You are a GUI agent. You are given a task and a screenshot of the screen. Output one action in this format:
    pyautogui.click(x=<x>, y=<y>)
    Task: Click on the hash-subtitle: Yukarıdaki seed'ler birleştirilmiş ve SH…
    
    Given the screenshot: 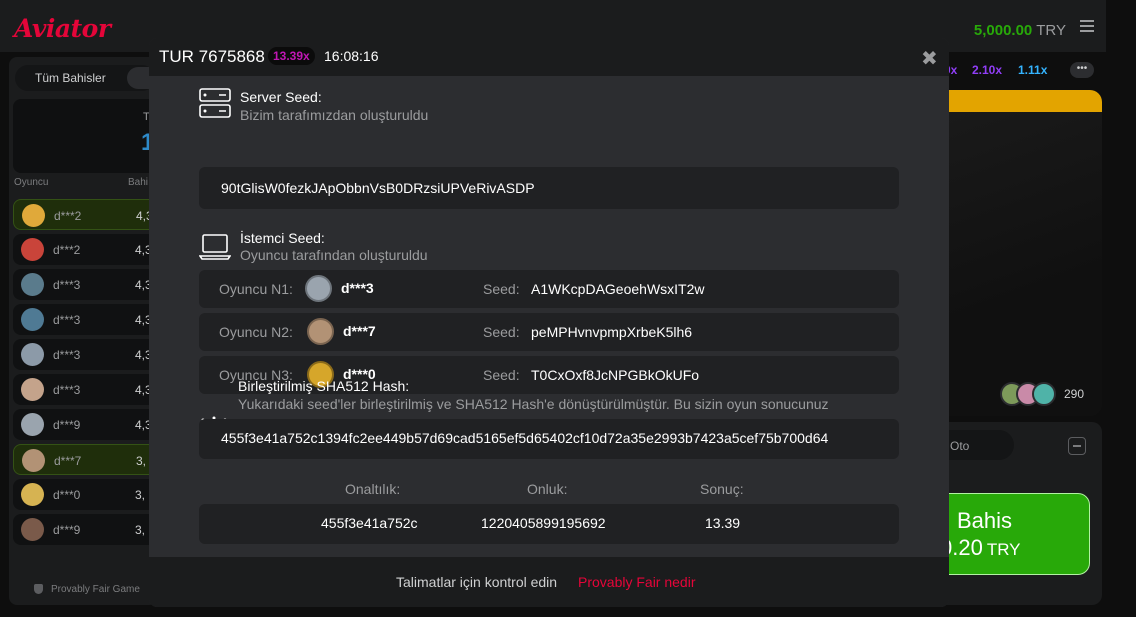 What is the action you would take?
    pyautogui.click(x=533, y=404)
    